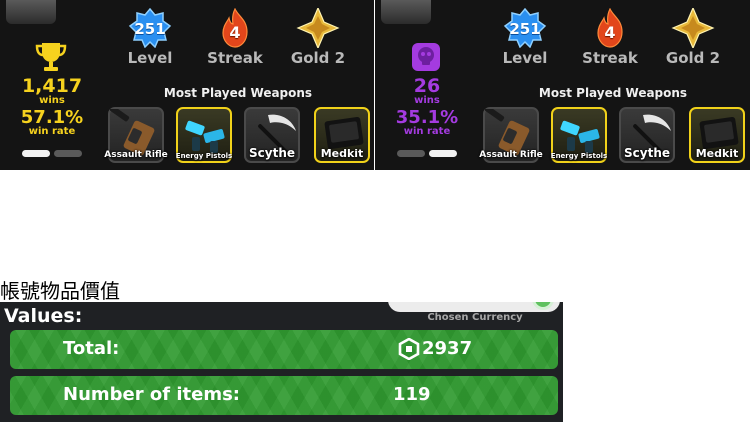  Describe the element at coordinates (91, 348) in the screenshot. I see `total-label: Total:` at that location.